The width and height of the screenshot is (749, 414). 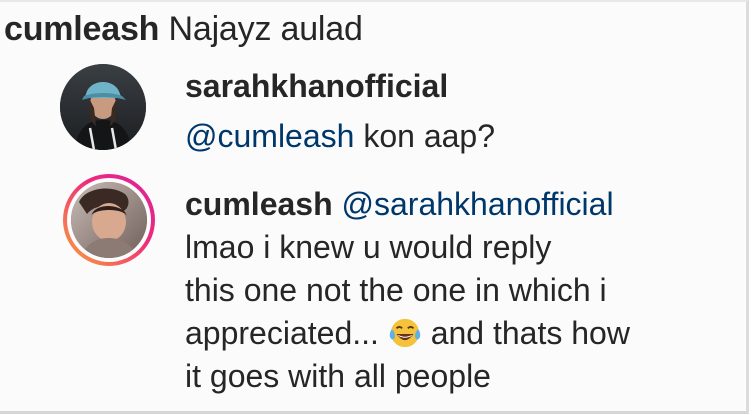 I want to click on reply-text-line: lmao i knew u would reply, so click(x=368, y=247).